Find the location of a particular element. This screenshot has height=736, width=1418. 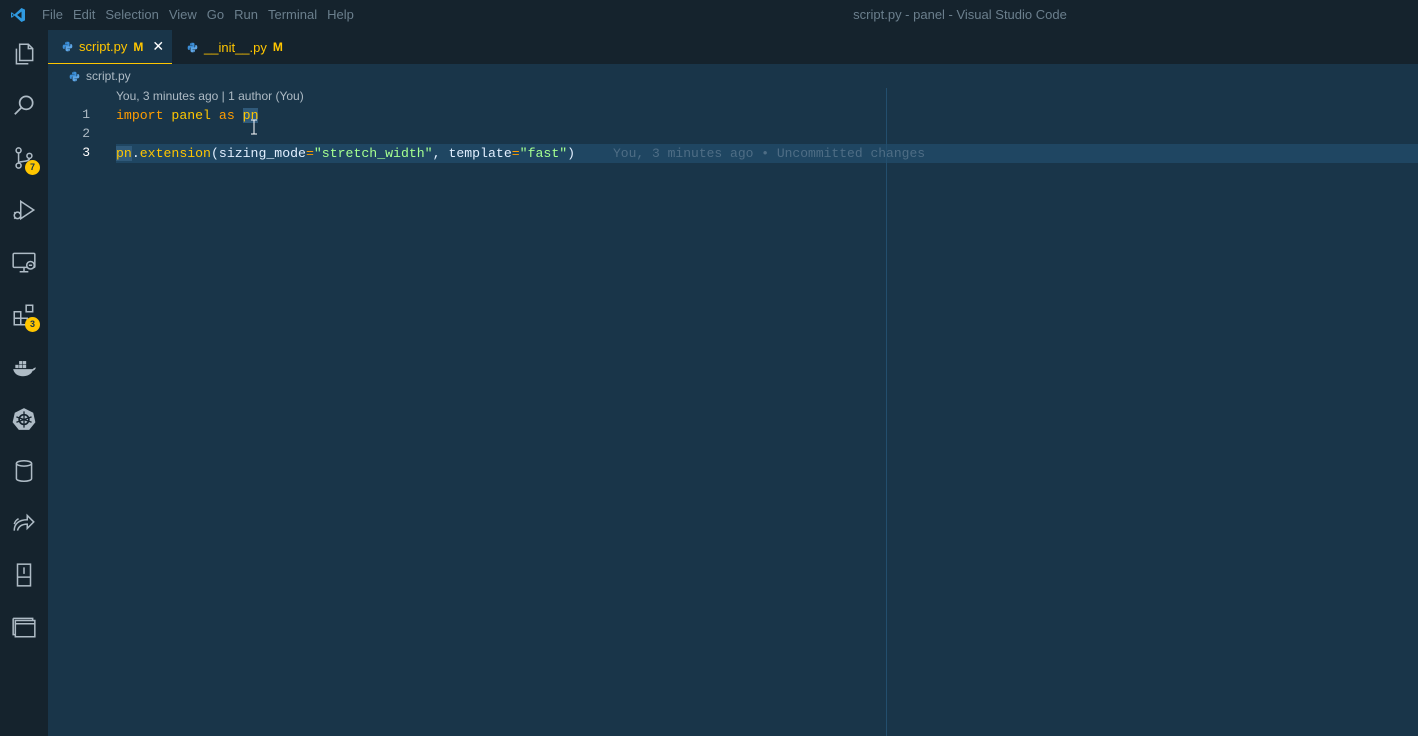

extensions-badge: 3 is located at coordinates (32, 324).